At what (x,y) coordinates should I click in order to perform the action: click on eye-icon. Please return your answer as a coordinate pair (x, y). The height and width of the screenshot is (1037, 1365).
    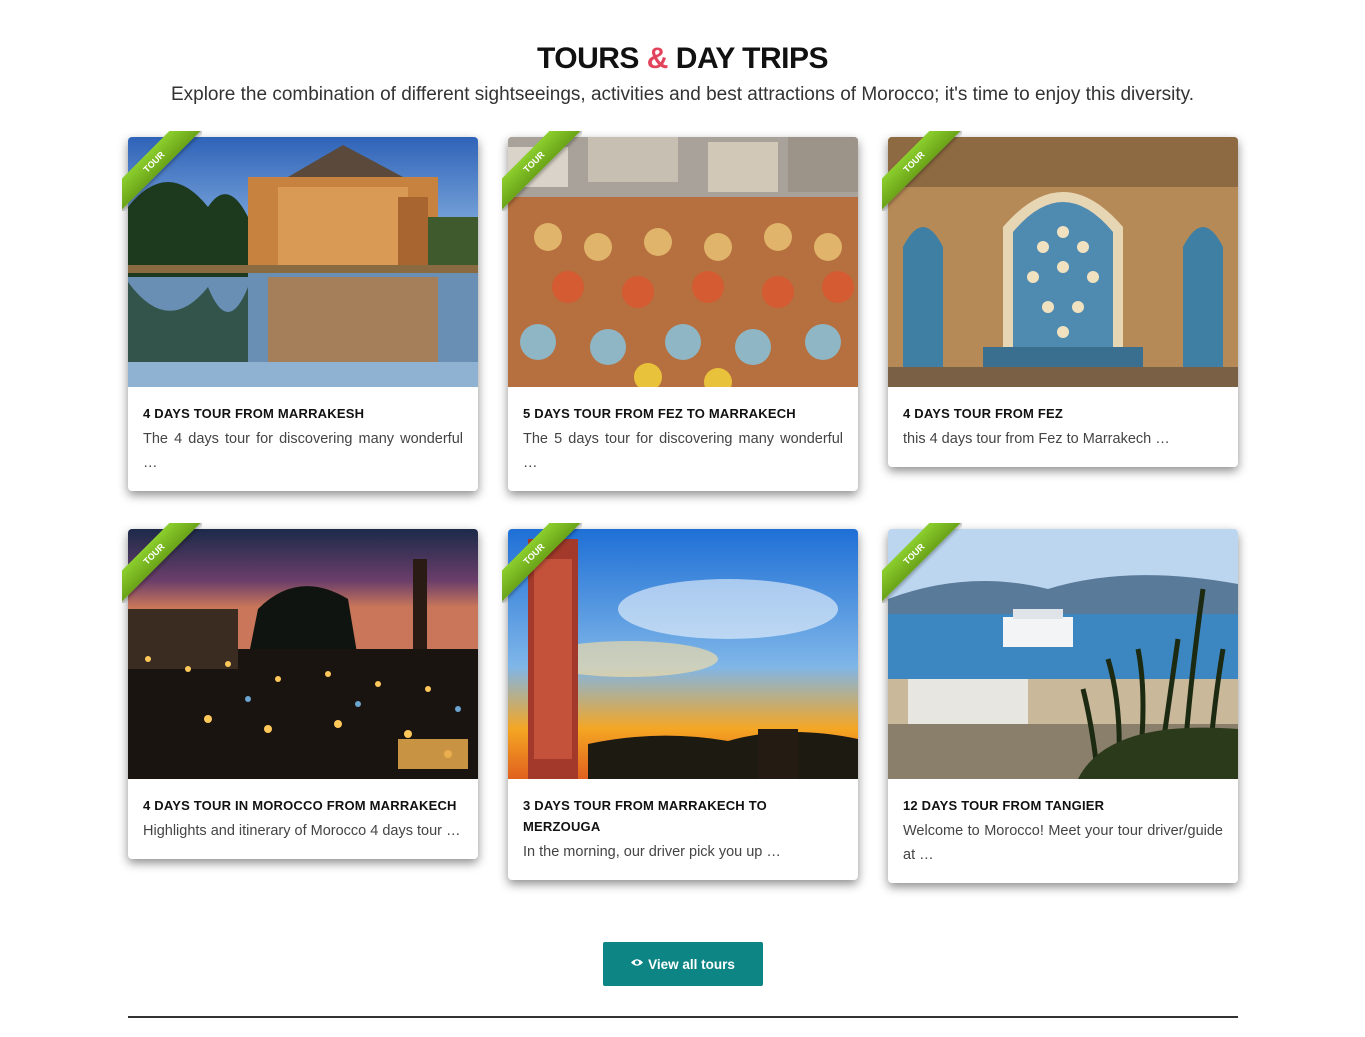
    Looking at the image, I should click on (637, 964).